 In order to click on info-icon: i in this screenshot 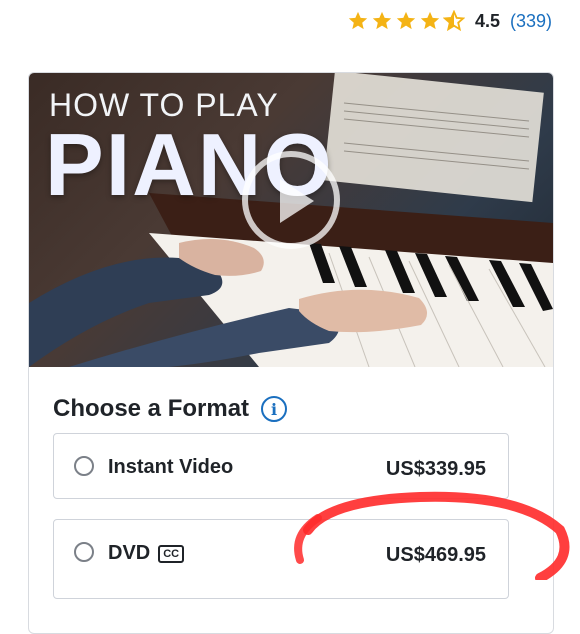, I will do `click(274, 409)`.